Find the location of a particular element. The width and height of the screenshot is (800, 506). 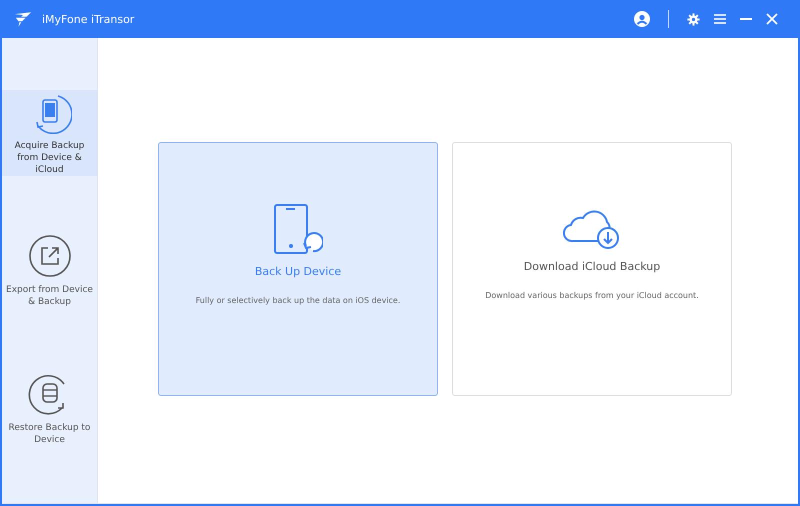

sidebar-item: Acquire Backup from Device & iCloud is located at coordinates (49, 133).